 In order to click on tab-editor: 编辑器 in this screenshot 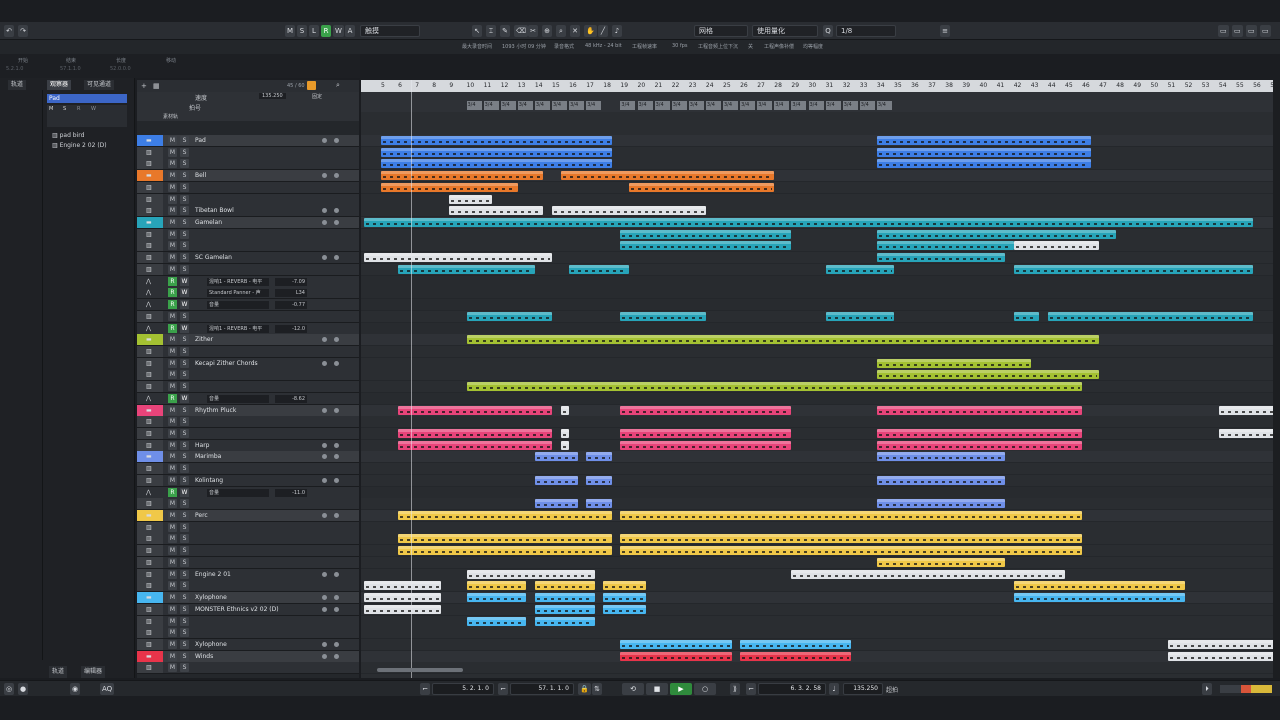, I will do `click(93, 672)`.